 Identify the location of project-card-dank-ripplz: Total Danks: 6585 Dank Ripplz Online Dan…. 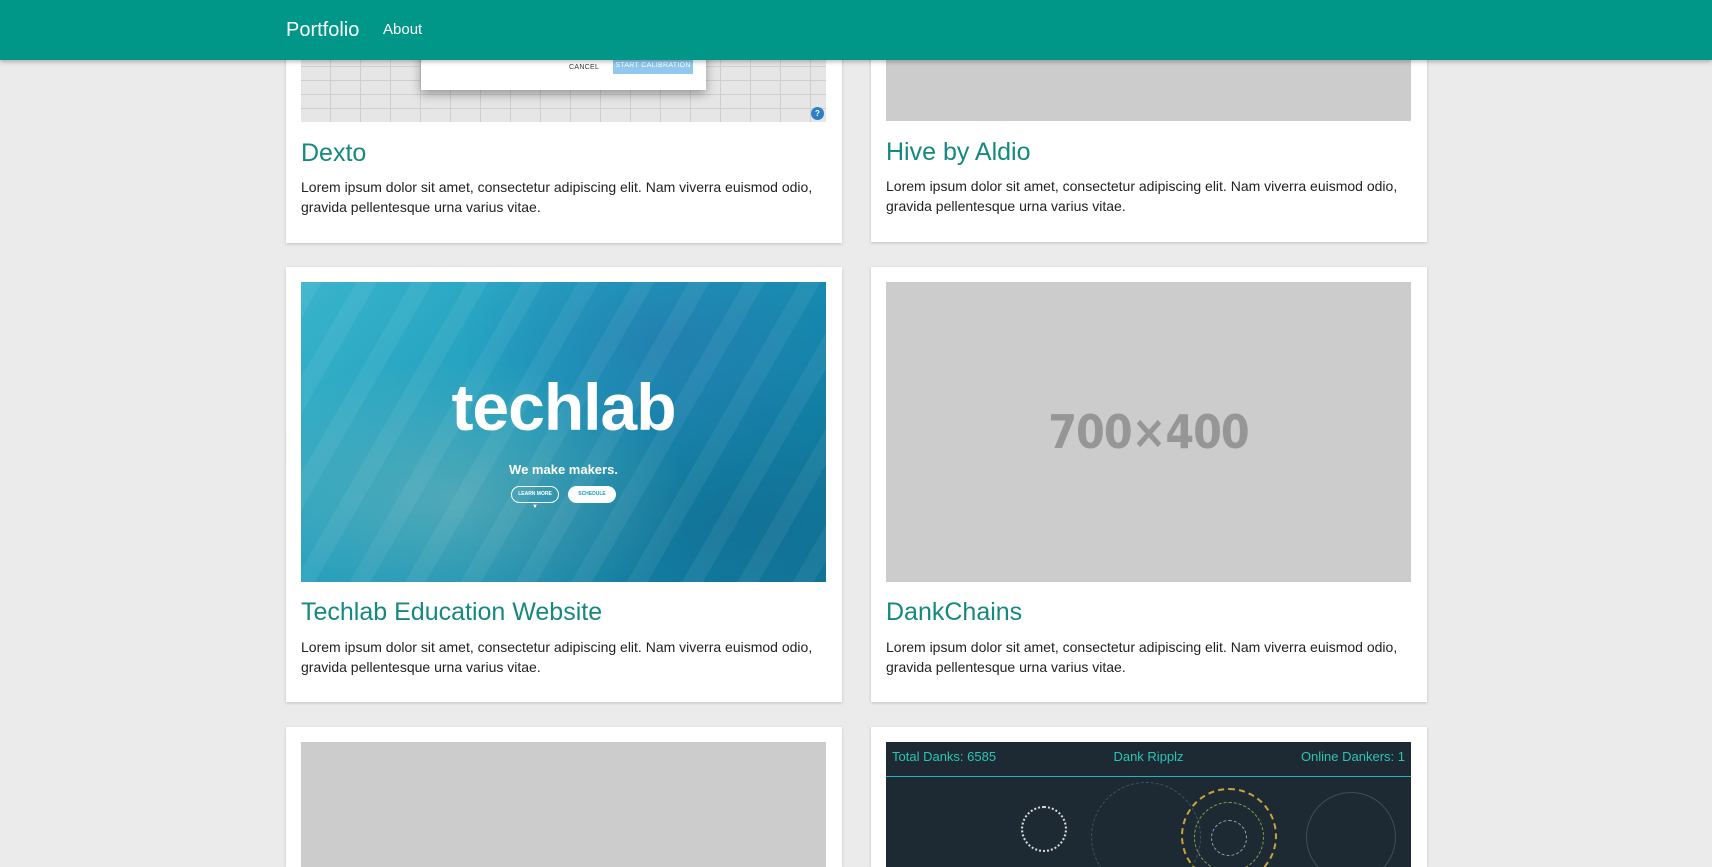
(1149, 797).